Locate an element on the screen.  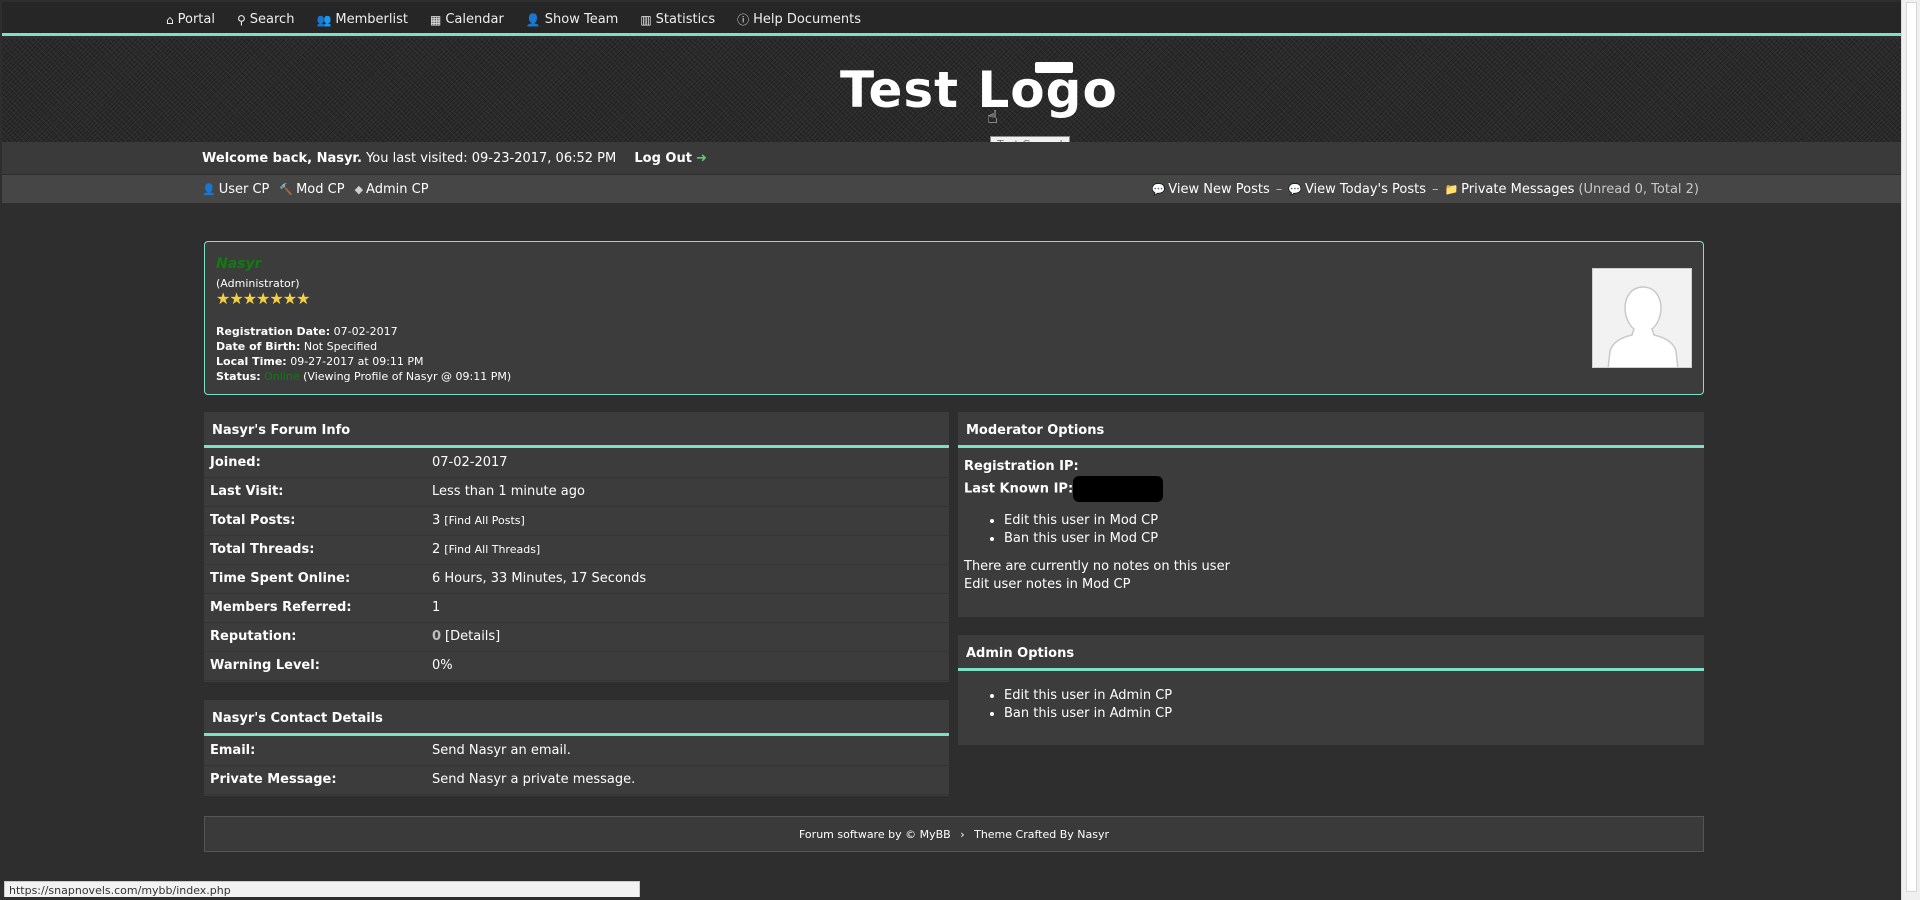
row-value: 0% is located at coordinates (442, 665).